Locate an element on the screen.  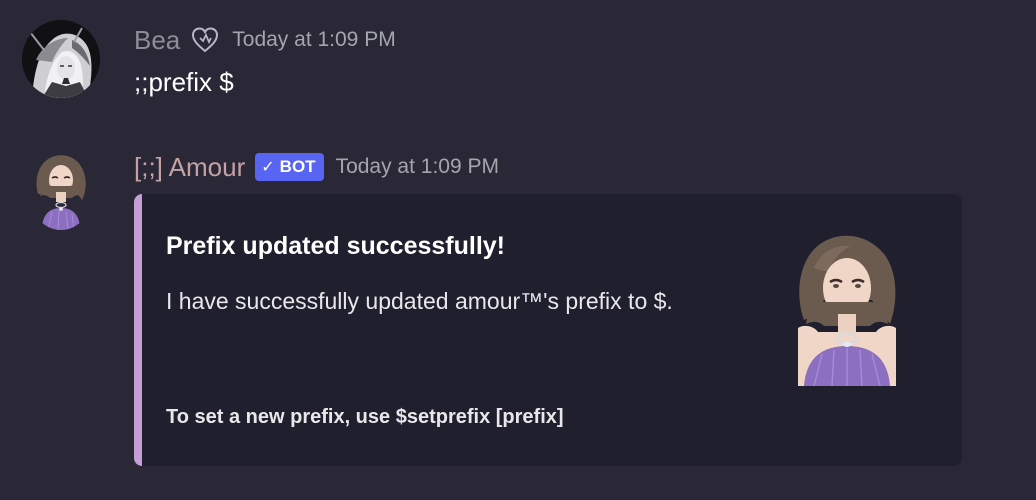
checkmark-icon: ✓ is located at coordinates (268, 167).